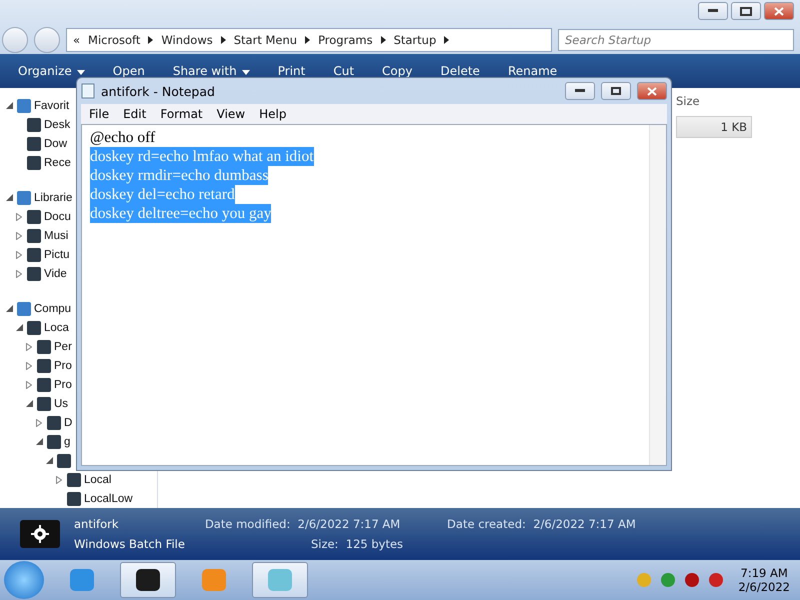  Describe the element at coordinates (53, 198) in the screenshot. I see `tree-item: Librarie` at that location.